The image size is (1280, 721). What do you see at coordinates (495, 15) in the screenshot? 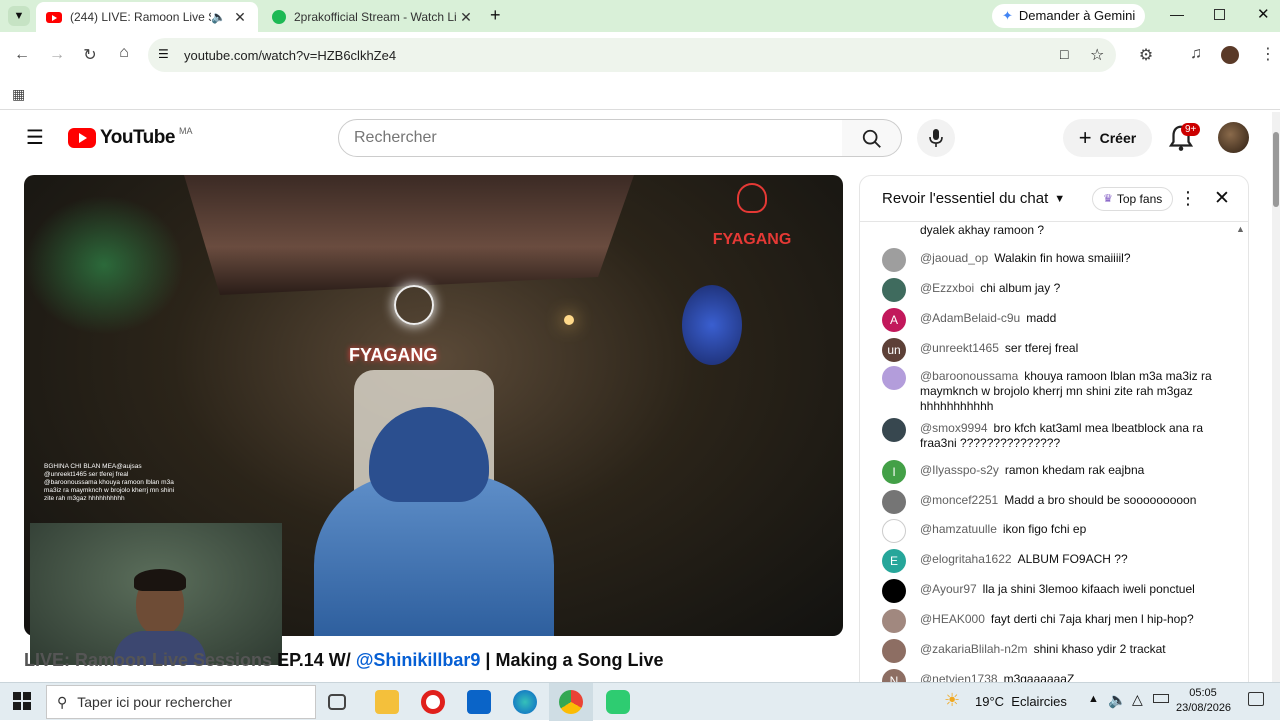
I see `new-tab-button: +` at bounding box center [495, 15].